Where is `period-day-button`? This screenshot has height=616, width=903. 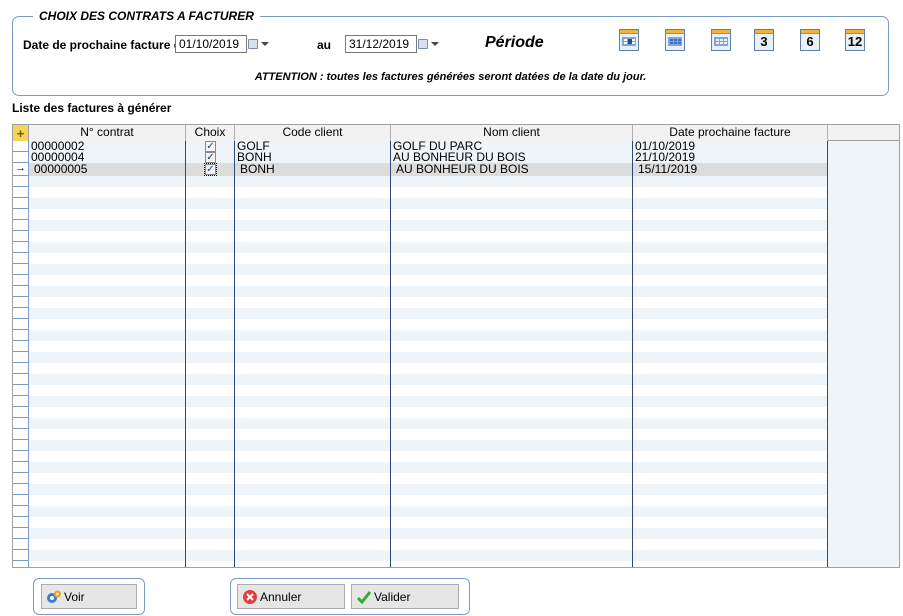
period-day-button is located at coordinates (629, 40).